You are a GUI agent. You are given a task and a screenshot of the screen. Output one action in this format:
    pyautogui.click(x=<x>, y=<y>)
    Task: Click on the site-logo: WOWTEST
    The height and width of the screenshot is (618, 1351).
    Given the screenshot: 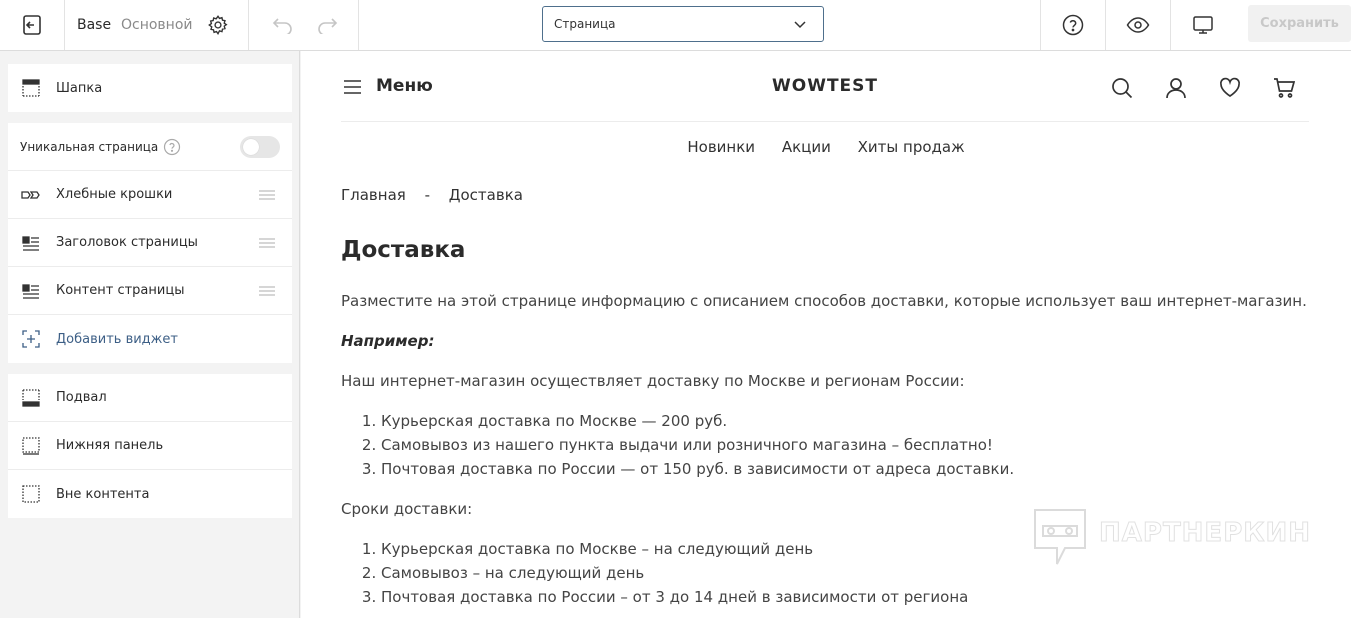 What is the action you would take?
    pyautogui.click(x=825, y=86)
    